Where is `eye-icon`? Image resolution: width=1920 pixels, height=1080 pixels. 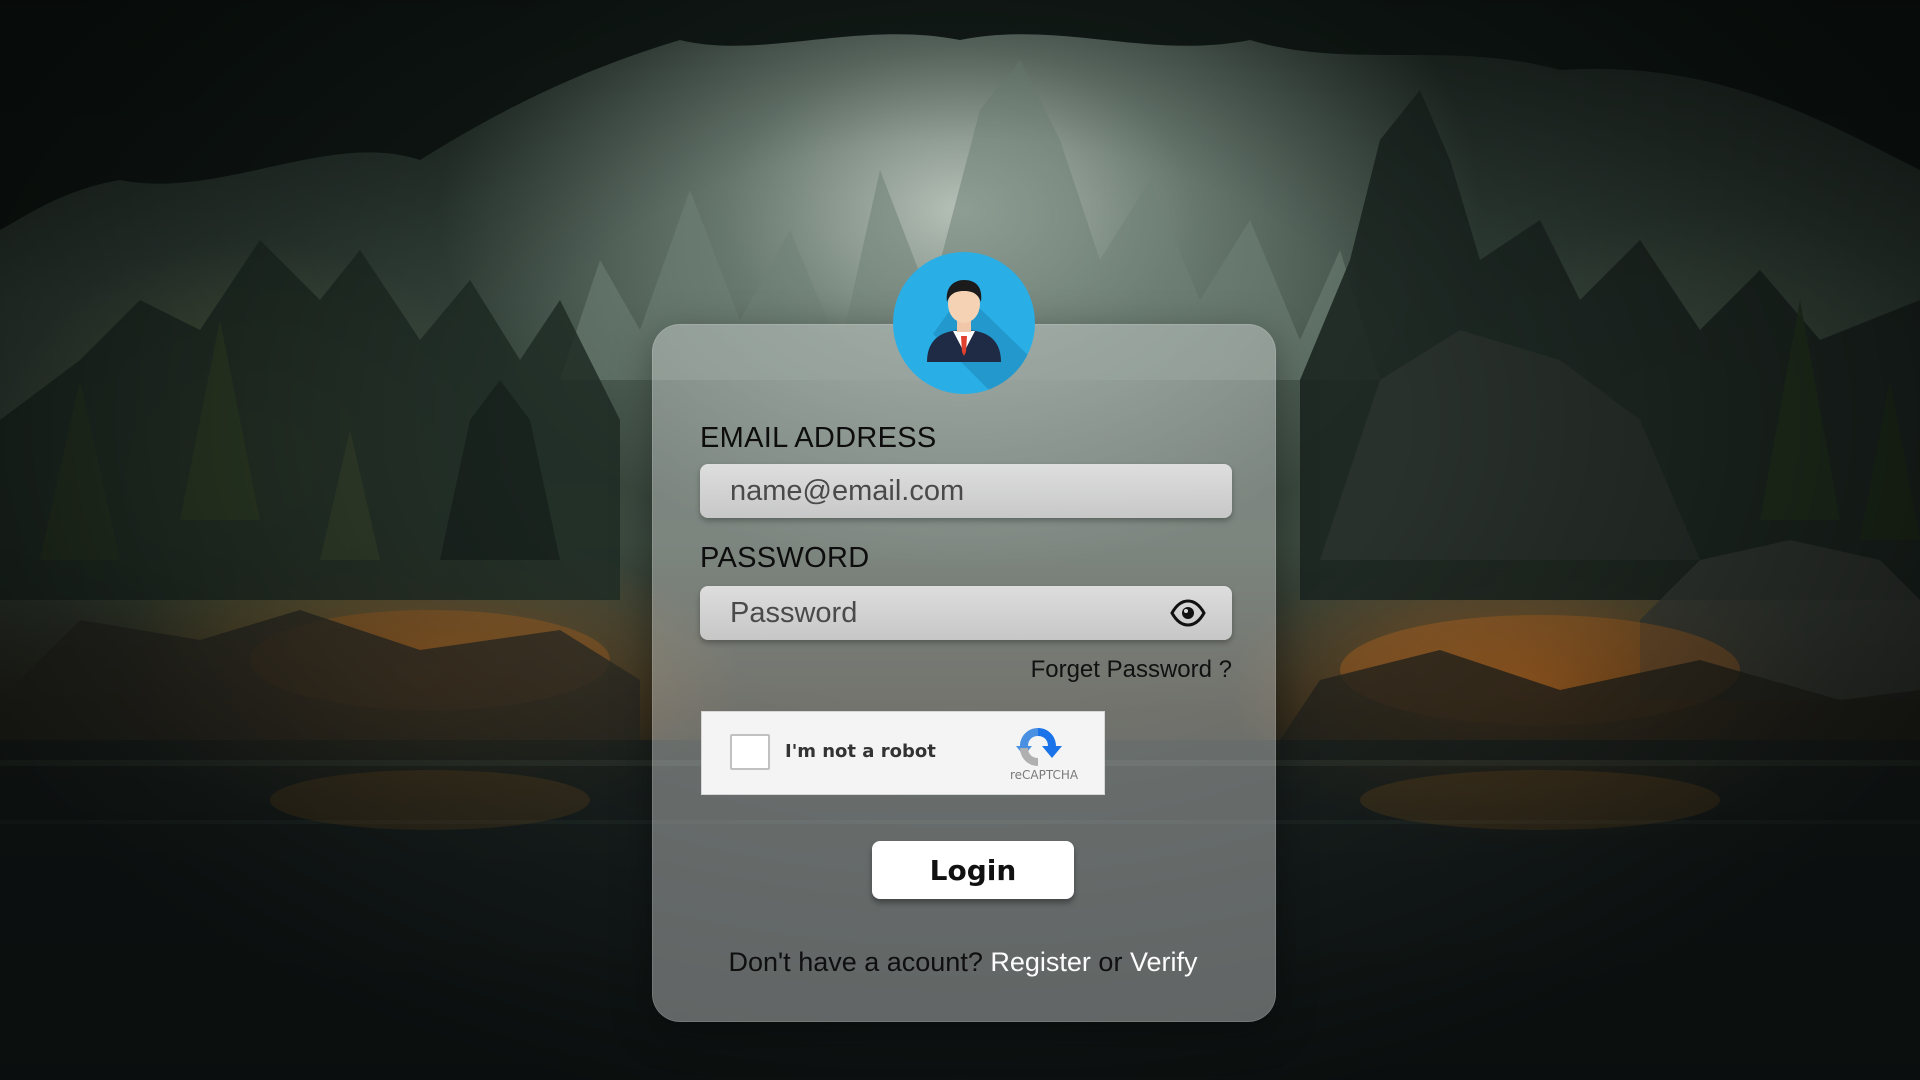 eye-icon is located at coordinates (1188, 613).